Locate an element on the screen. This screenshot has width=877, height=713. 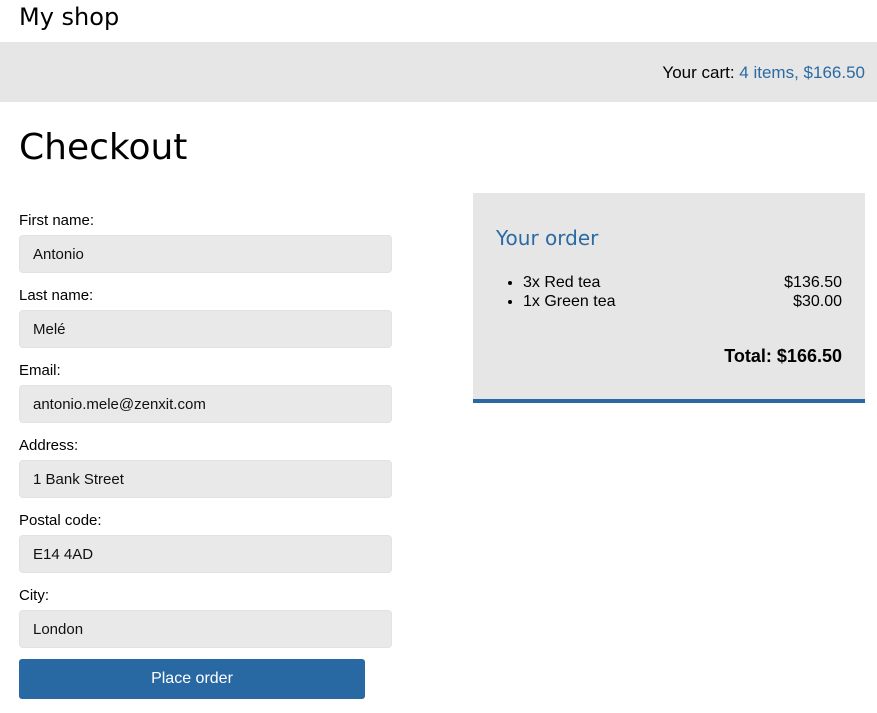
order-item: 1x Green tea $30.00 is located at coordinates (682, 301).